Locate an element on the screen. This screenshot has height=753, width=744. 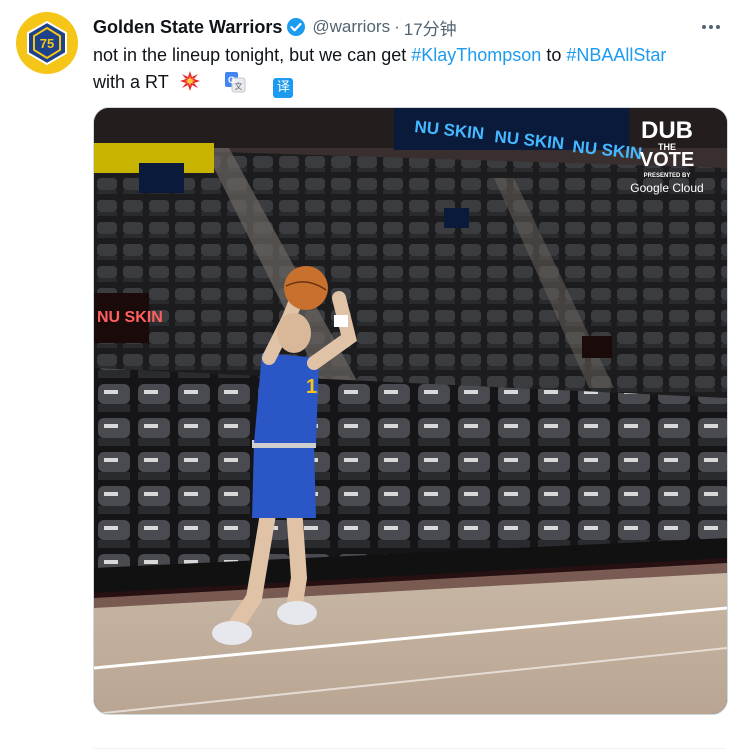
tweet-header: Golden State Warriors @warriors · 17分钟 is located at coordinates (408, 27).